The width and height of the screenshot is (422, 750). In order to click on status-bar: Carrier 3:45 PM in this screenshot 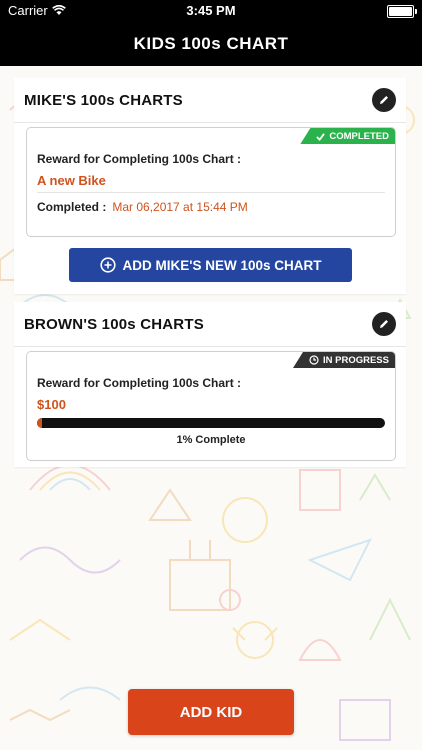, I will do `click(211, 11)`.